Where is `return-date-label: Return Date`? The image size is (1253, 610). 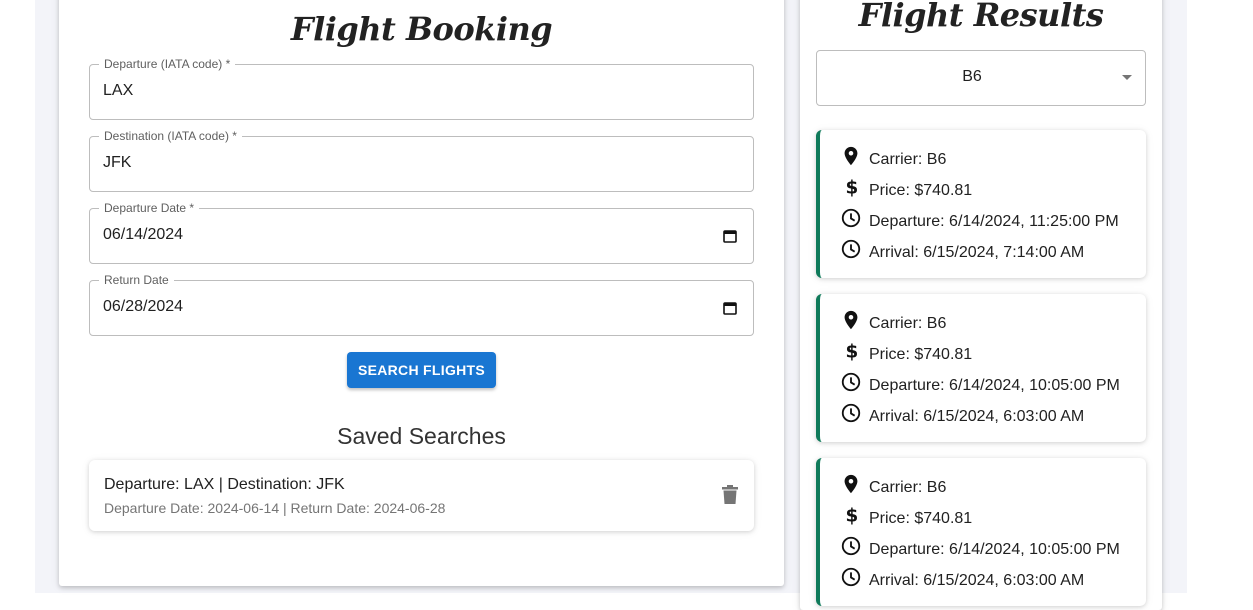
return-date-label: Return Date is located at coordinates (136, 280).